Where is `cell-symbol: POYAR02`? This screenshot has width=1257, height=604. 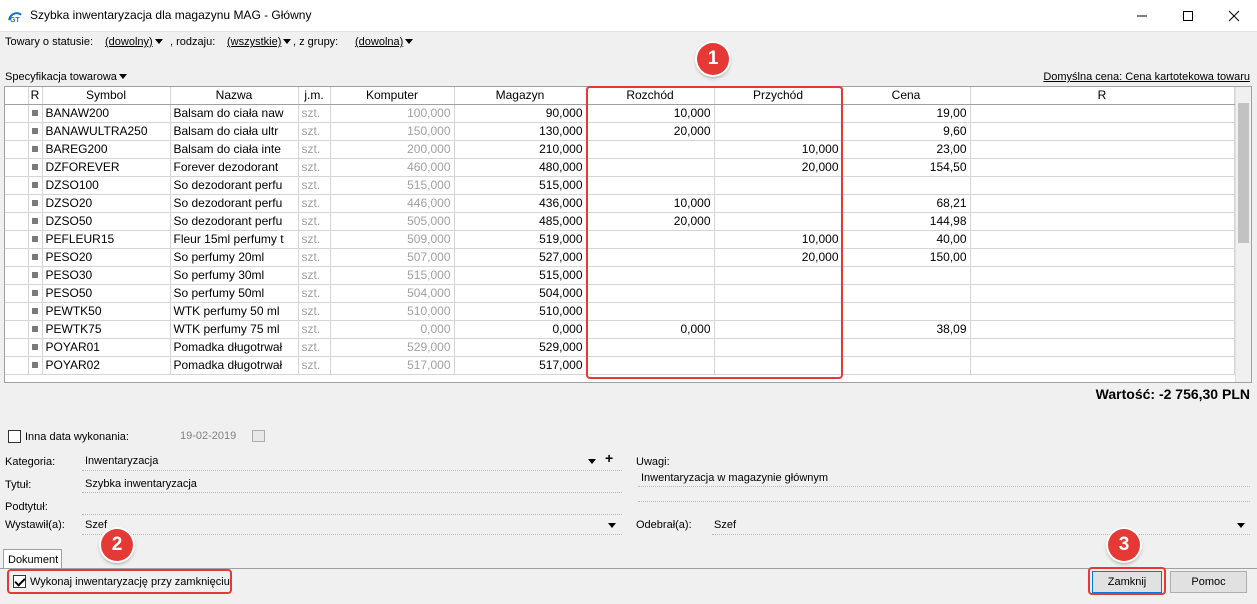
cell-symbol: POYAR02 is located at coordinates (106, 365).